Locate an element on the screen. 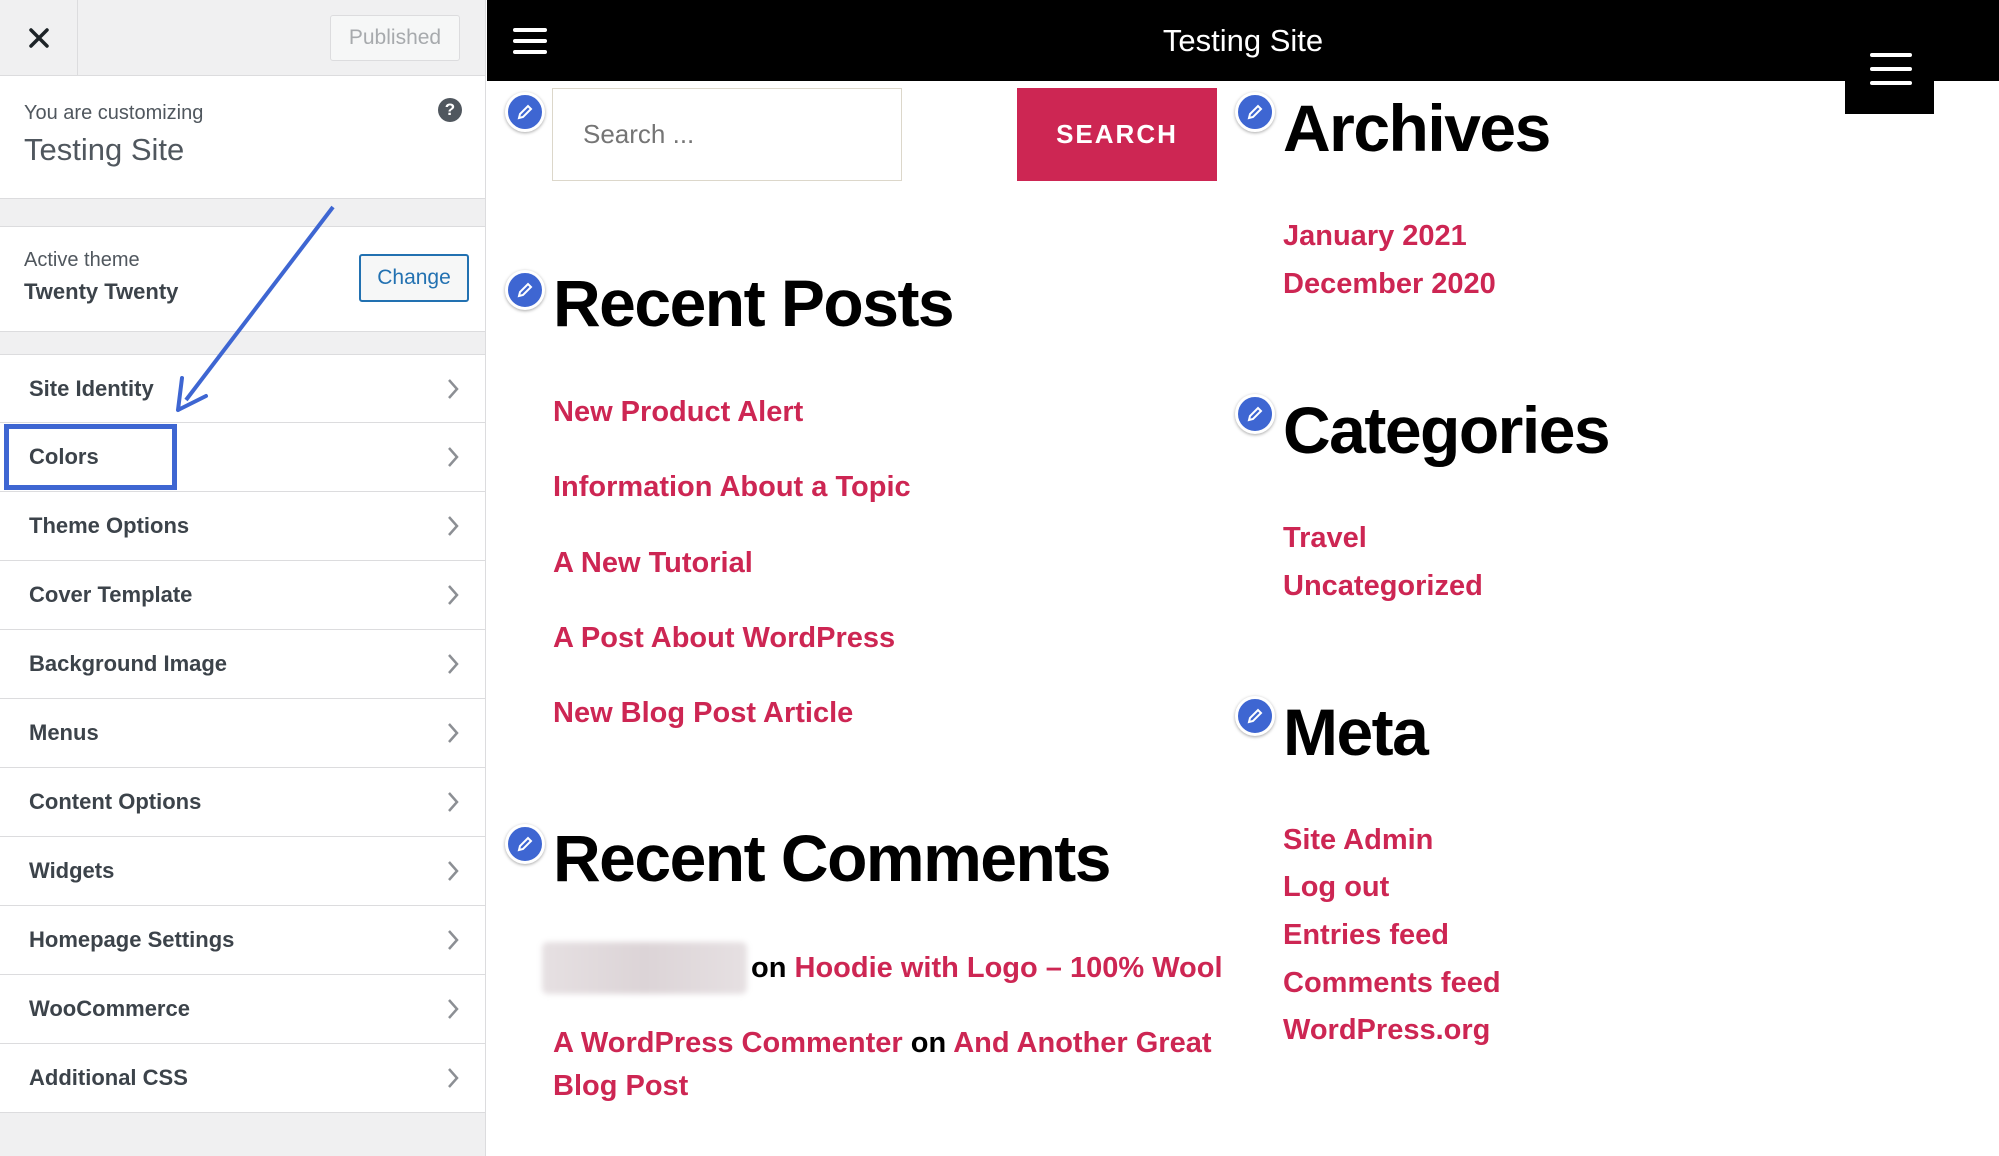  panel-site-identity: Site Identity is located at coordinates (242, 388).